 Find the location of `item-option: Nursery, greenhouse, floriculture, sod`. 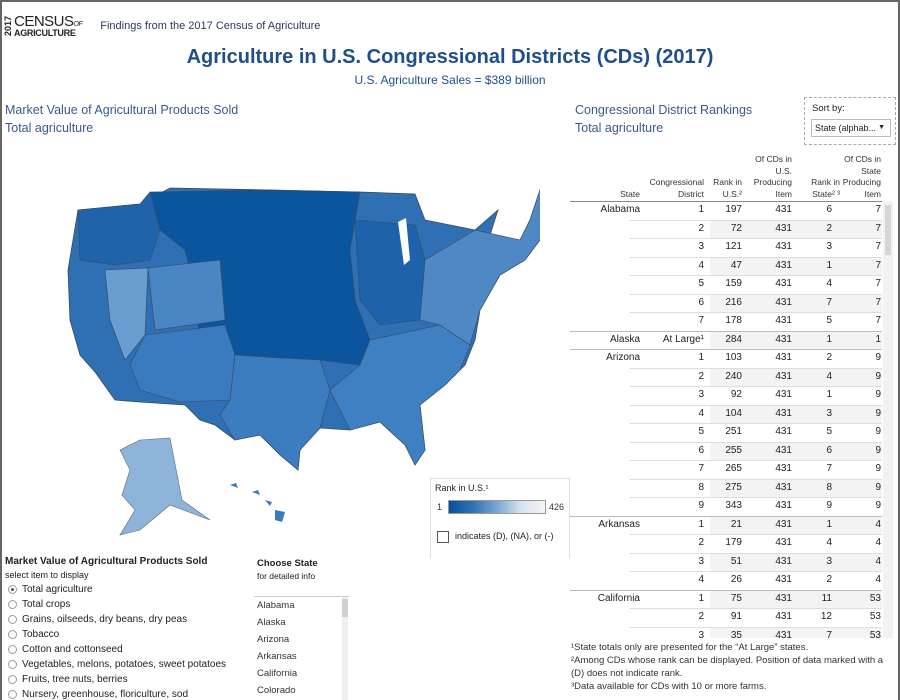

item-option: Nursery, greenhouse, floriculture, sod is located at coordinates (125, 693).